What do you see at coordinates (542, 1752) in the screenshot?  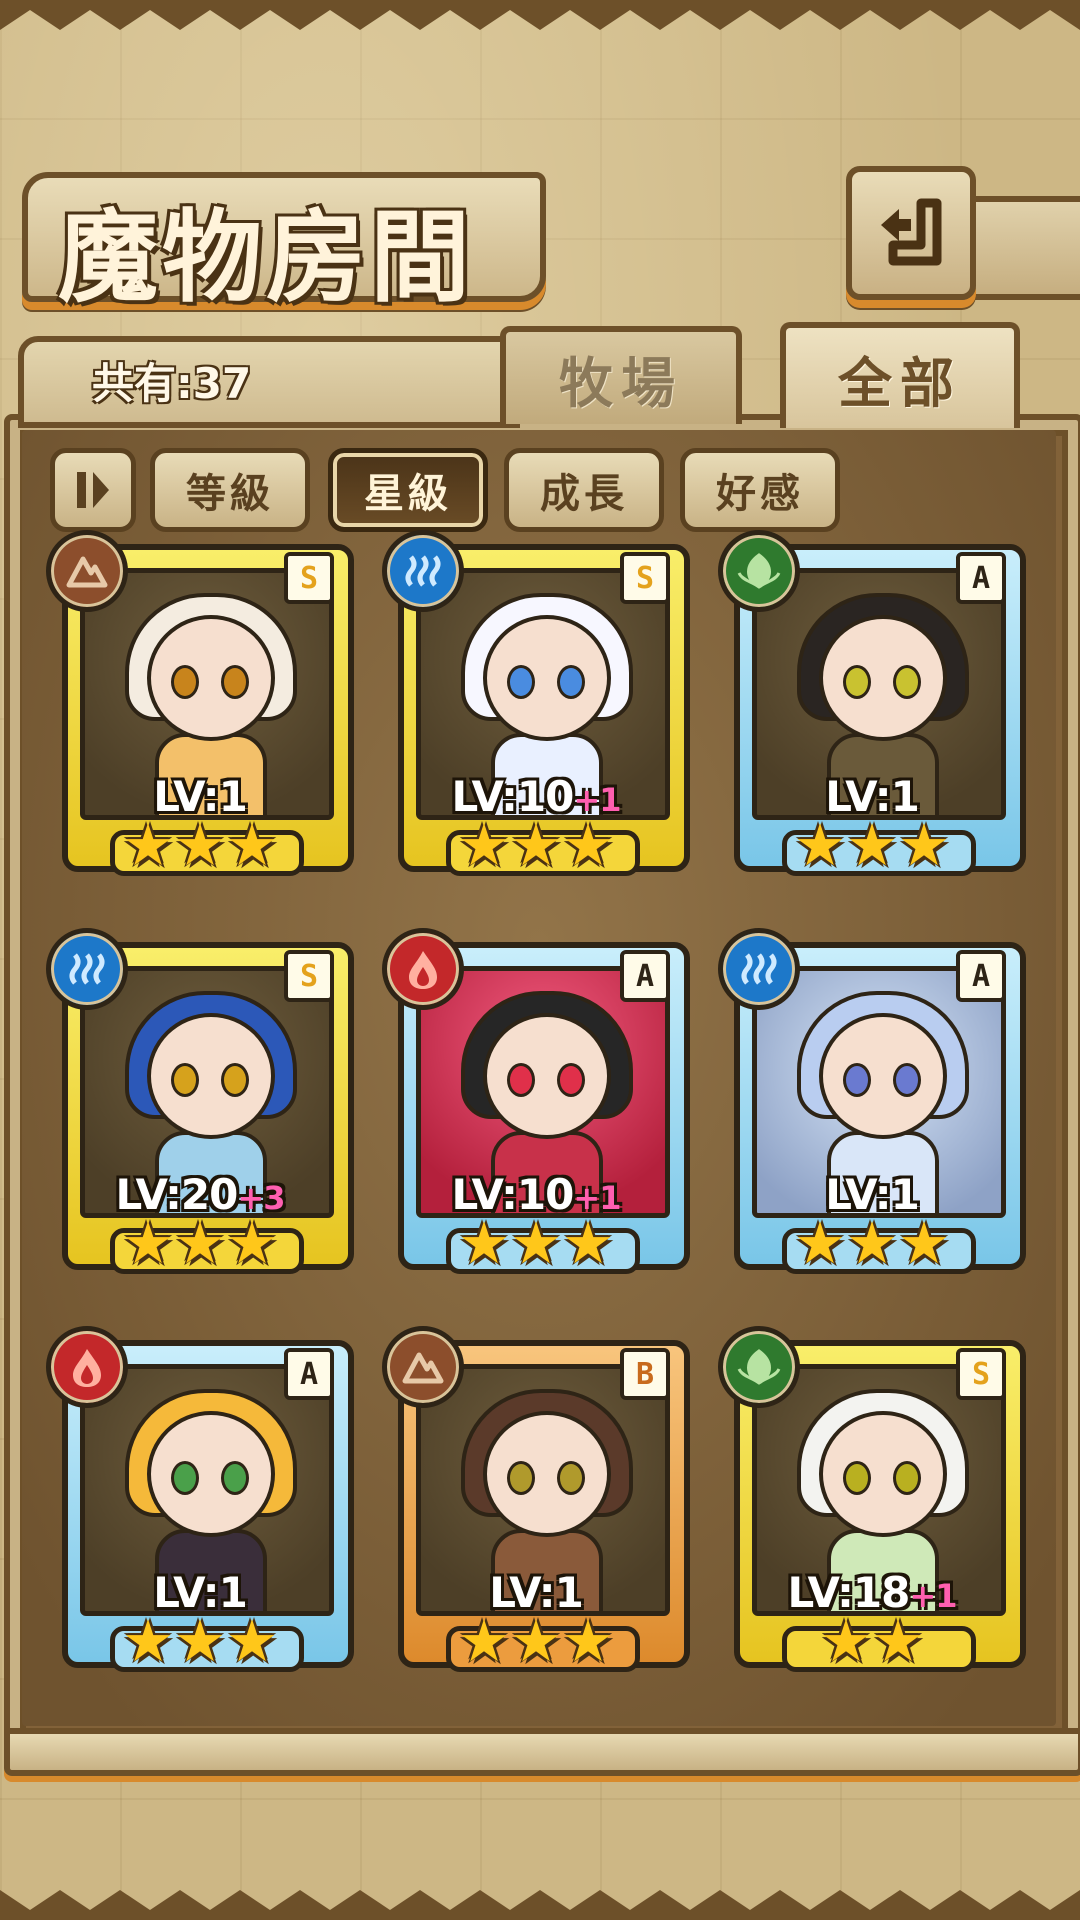 I see `panel-bottom-rail` at bounding box center [542, 1752].